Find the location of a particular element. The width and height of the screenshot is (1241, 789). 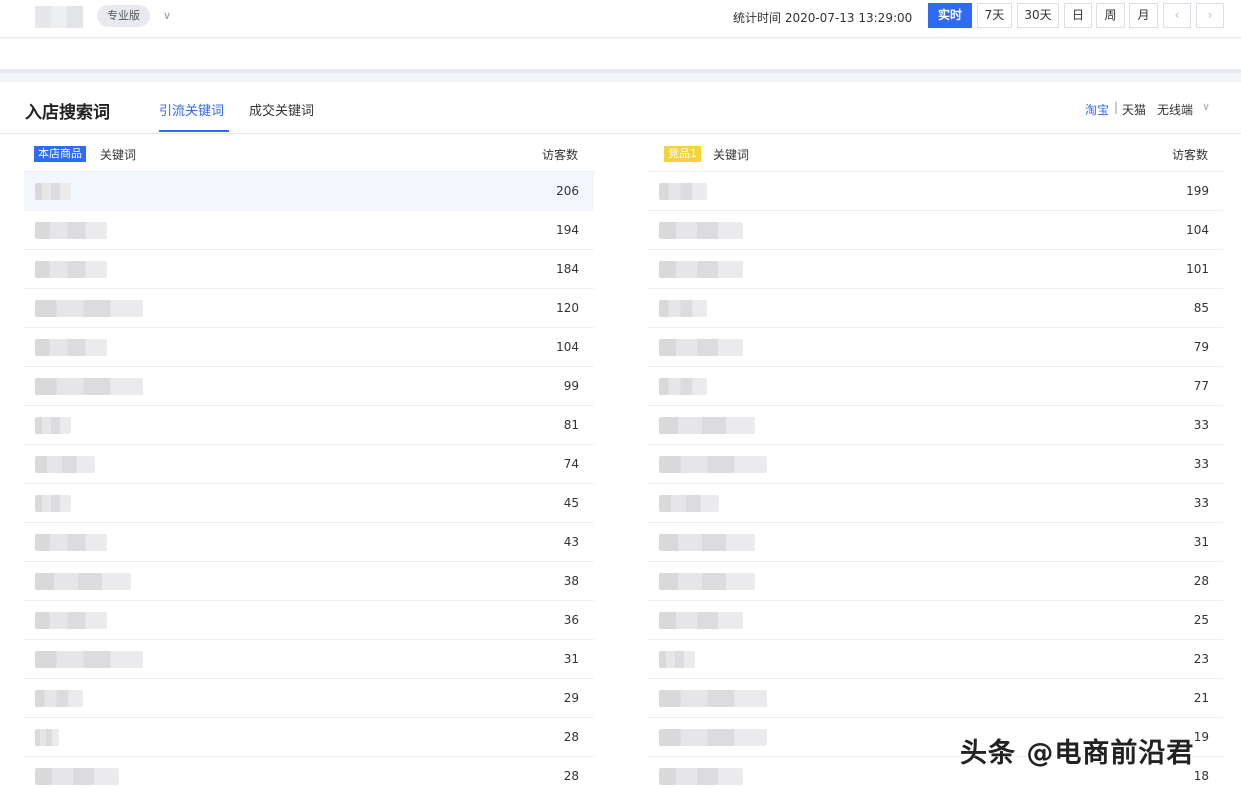

table-row: 81 is located at coordinates (309, 425).